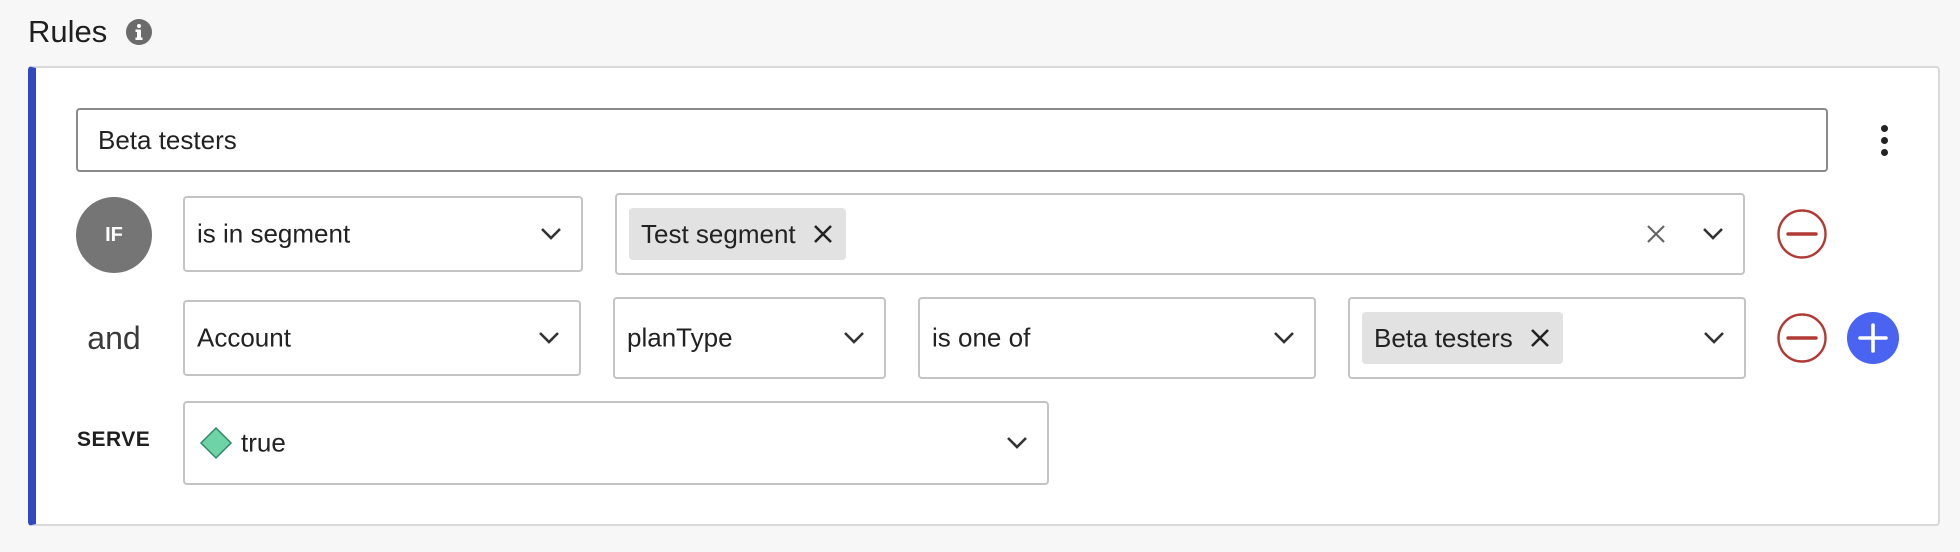 This screenshot has height=552, width=1960. Describe the element at coordinates (1884, 140) in the screenshot. I see `more-vertical-icon` at that location.